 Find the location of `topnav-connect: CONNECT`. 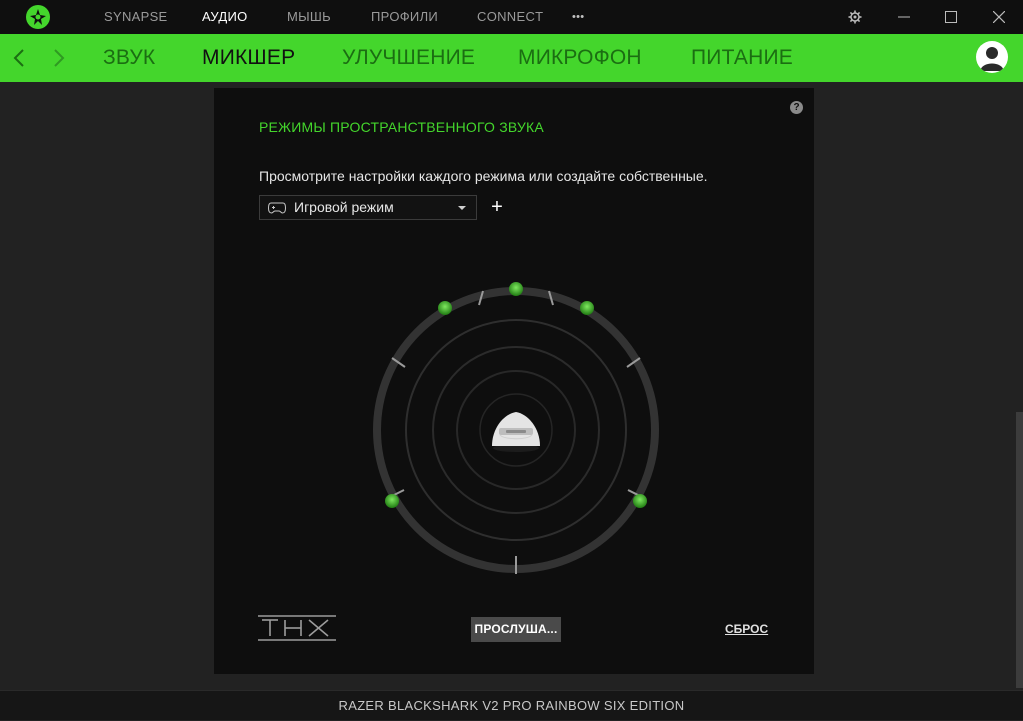

topnav-connect: CONNECT is located at coordinates (510, 17).